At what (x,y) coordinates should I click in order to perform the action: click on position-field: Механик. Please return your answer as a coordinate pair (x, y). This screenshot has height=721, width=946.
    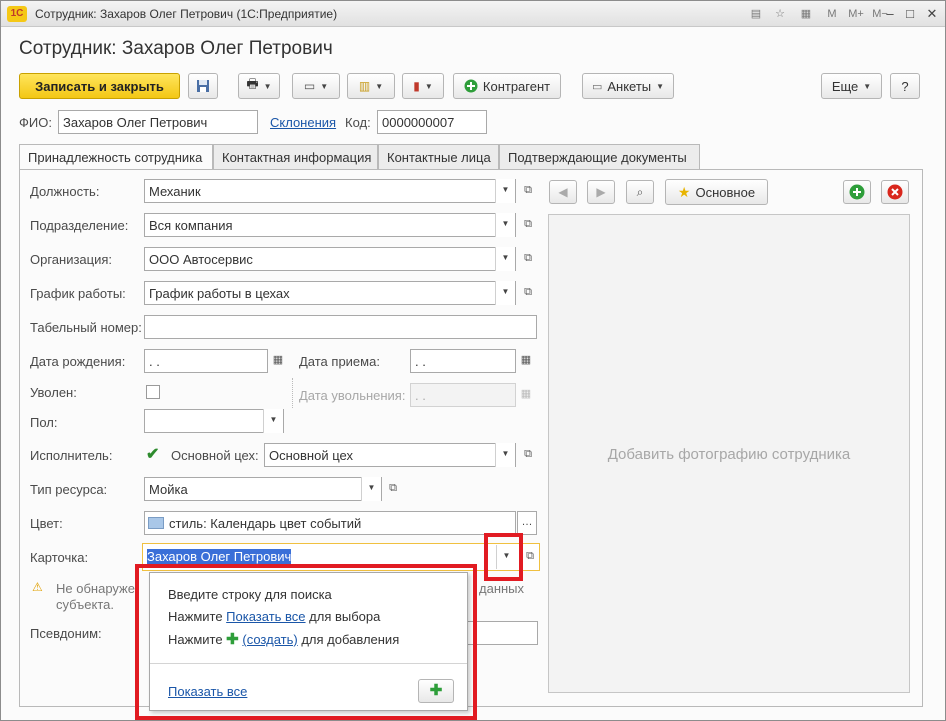
    Looking at the image, I should click on (330, 191).